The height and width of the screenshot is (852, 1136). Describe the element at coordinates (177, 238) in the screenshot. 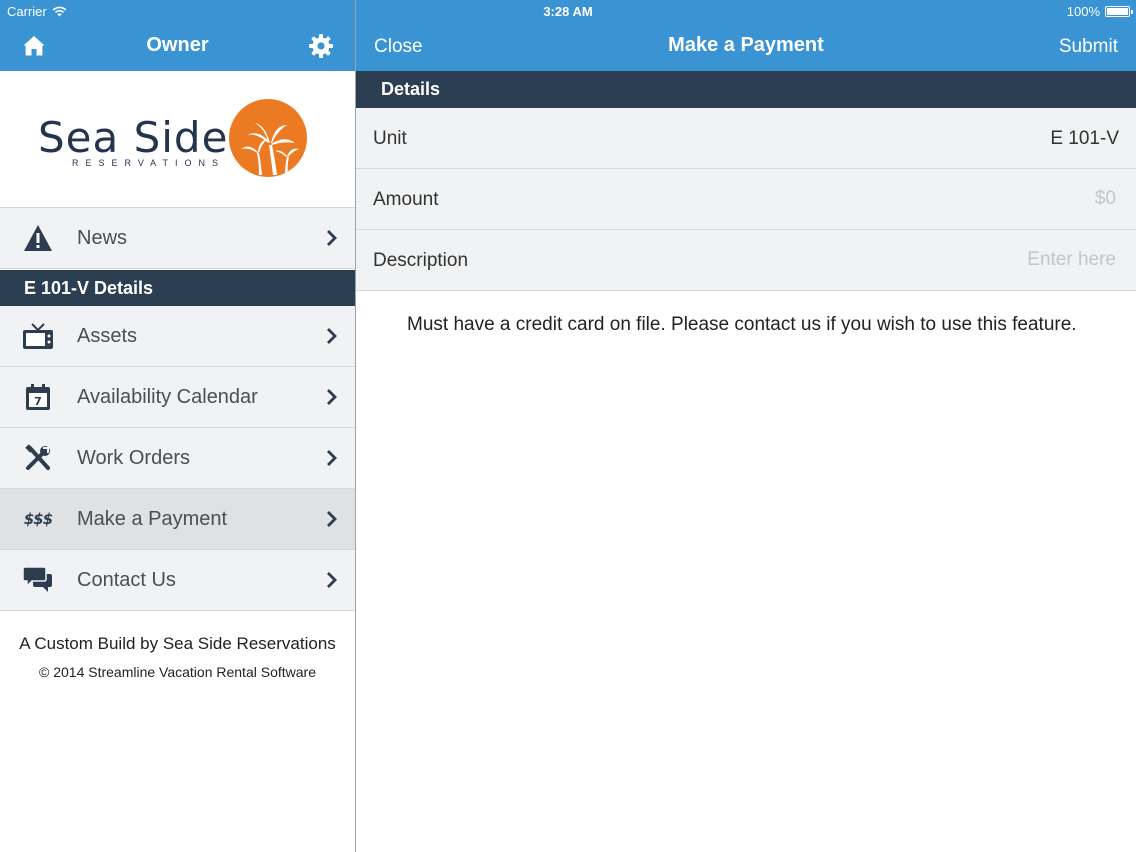

I see `menu-item-news: News` at that location.